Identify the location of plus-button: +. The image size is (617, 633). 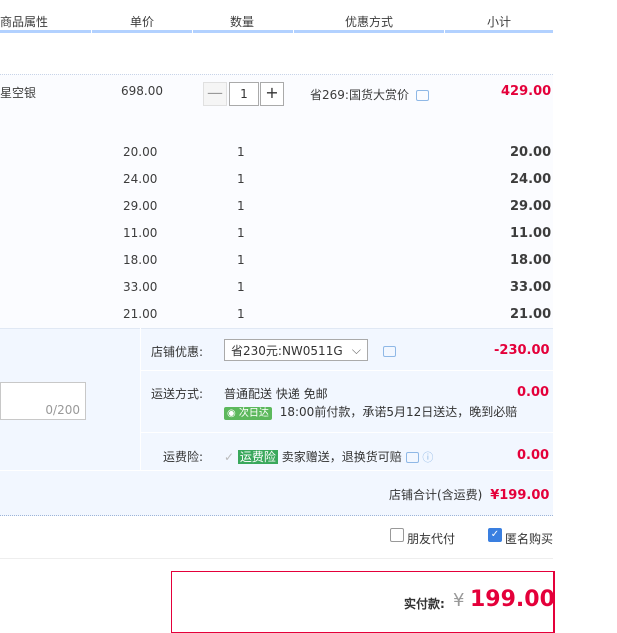
(272, 94).